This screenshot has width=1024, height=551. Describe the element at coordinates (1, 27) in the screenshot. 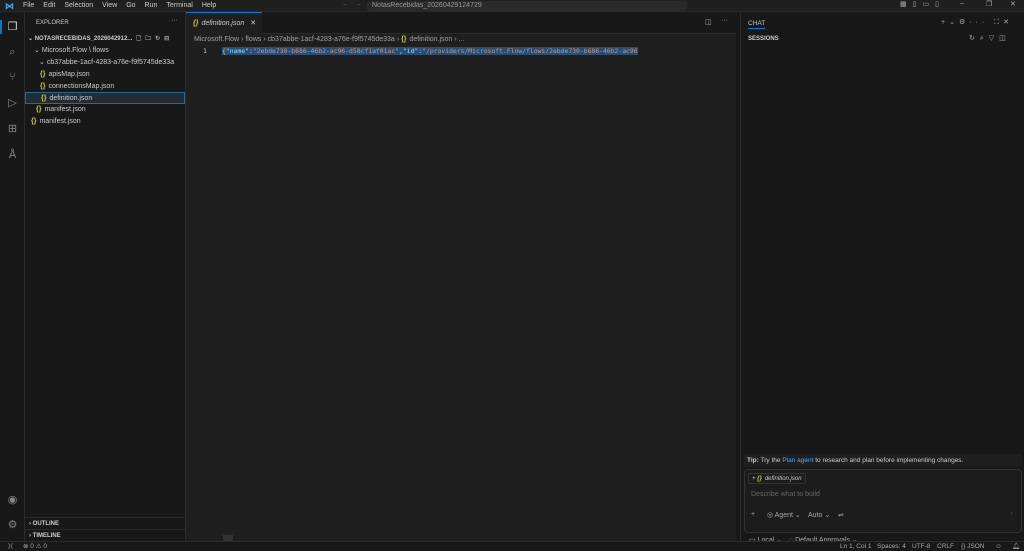

I see `active-indicator` at that location.